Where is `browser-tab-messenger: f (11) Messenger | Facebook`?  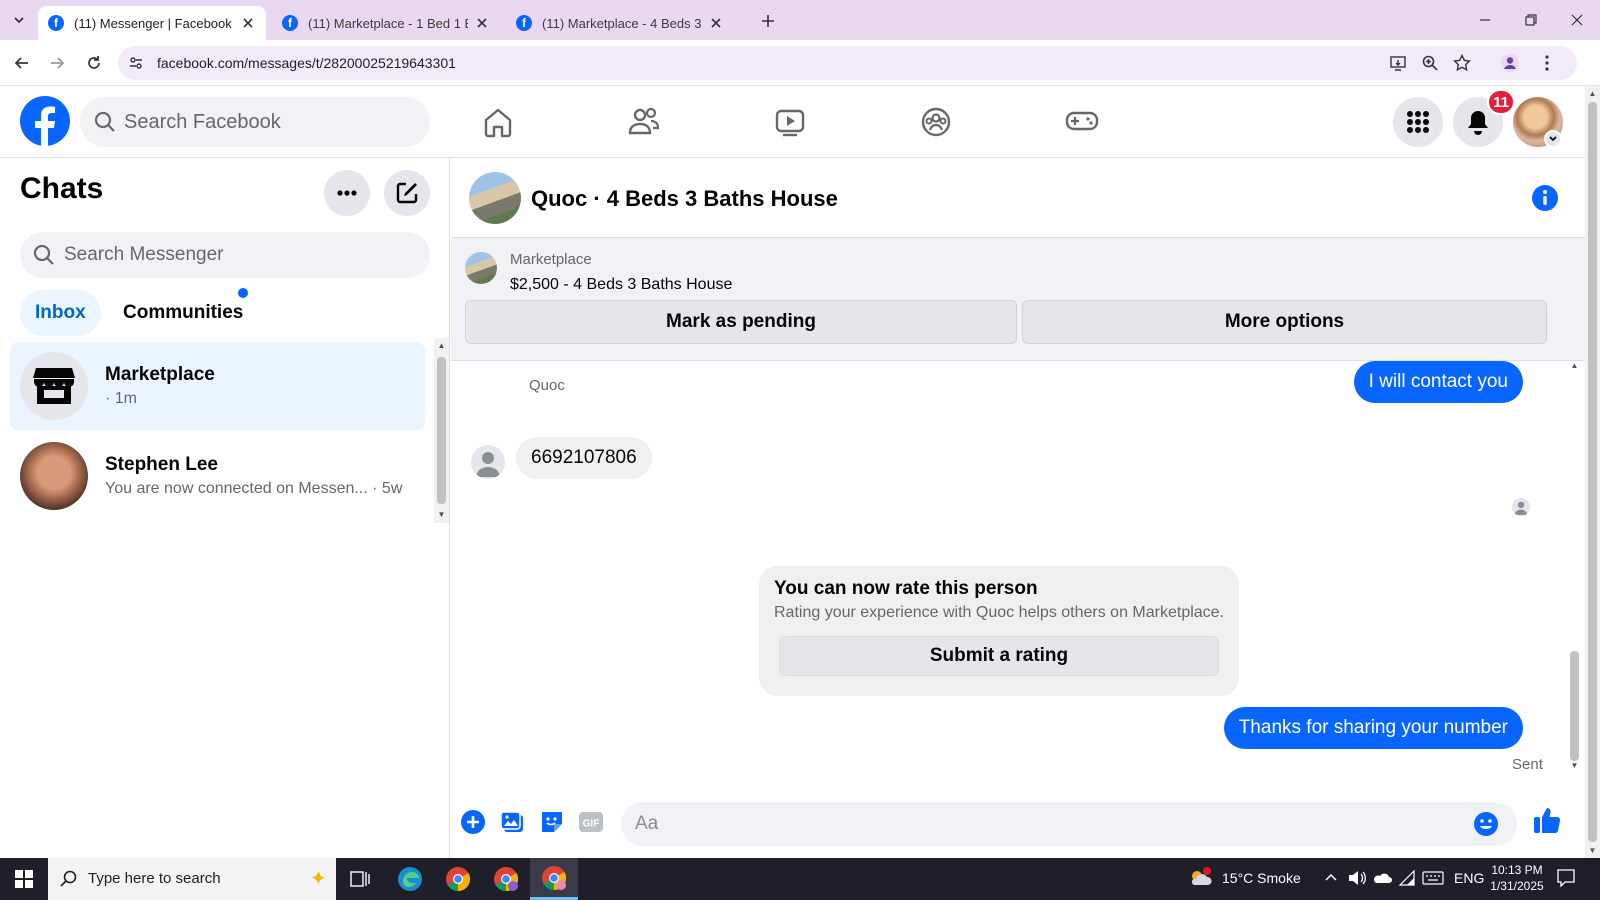
browser-tab-messenger: f (11) Messenger | Facebook is located at coordinates (152, 23).